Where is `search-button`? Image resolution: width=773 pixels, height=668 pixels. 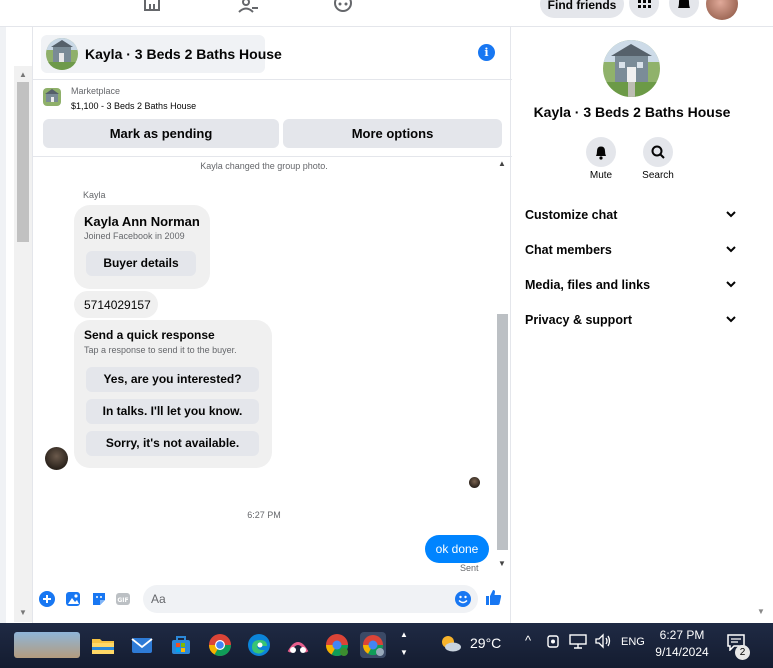 search-button is located at coordinates (658, 152).